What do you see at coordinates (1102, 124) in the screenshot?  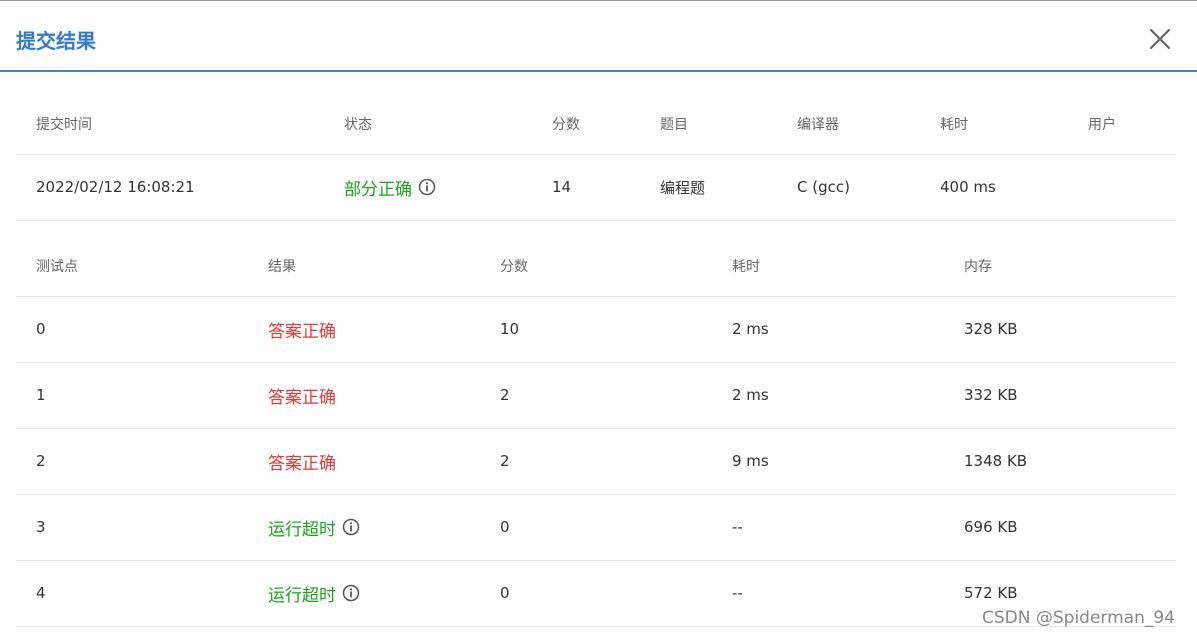 I see `col-user: 用户` at bounding box center [1102, 124].